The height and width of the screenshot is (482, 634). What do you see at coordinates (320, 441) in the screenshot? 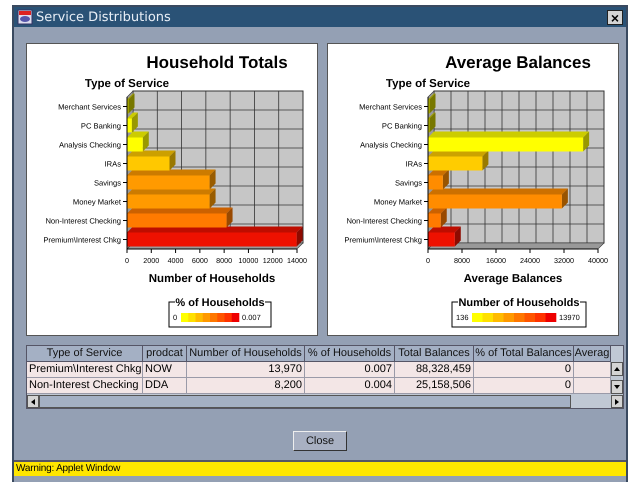
I see `close-button: Close` at bounding box center [320, 441].